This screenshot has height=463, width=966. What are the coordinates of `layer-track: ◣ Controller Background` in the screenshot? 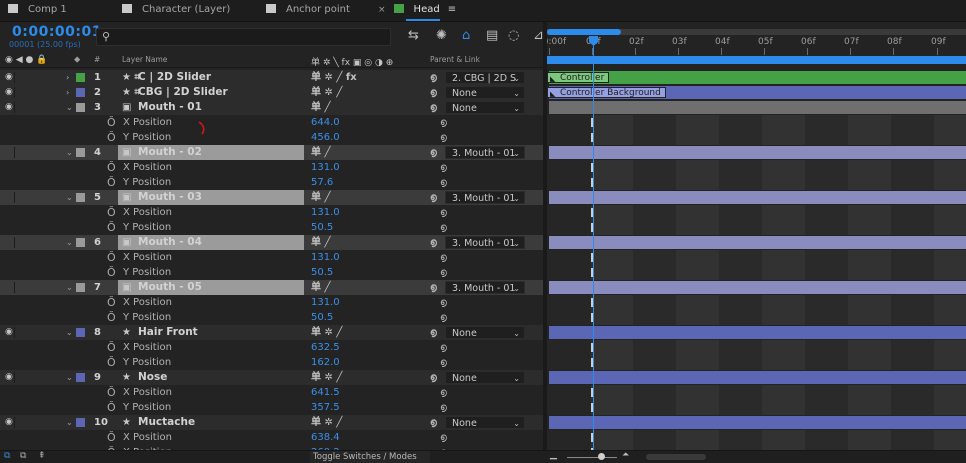 It's located at (756, 92).